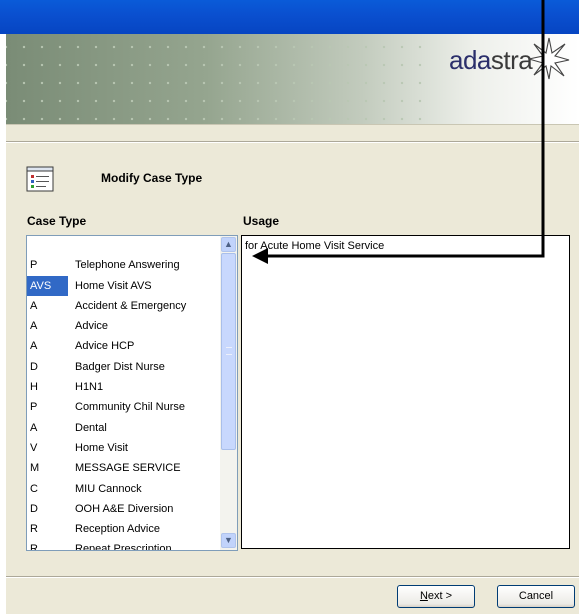  What do you see at coordinates (436, 596) in the screenshot?
I see `next-button: Next >` at bounding box center [436, 596].